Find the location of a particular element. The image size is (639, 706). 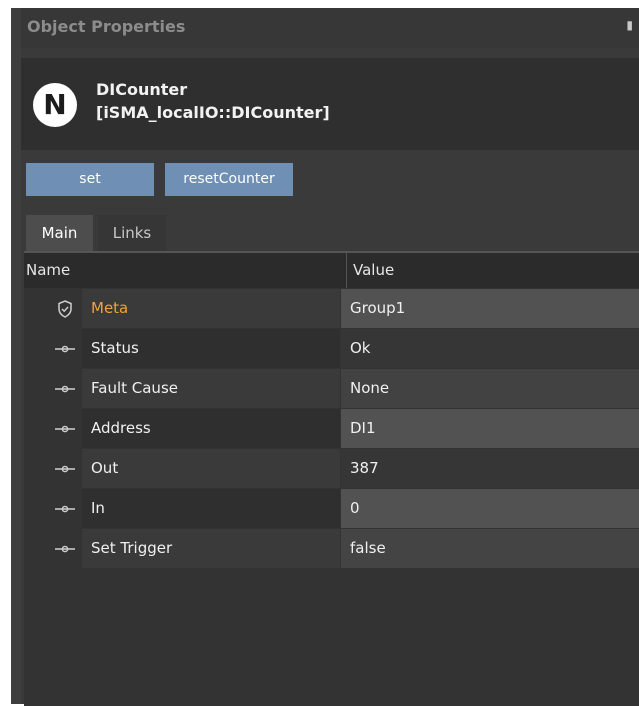

property-value: 387 is located at coordinates (490, 468).